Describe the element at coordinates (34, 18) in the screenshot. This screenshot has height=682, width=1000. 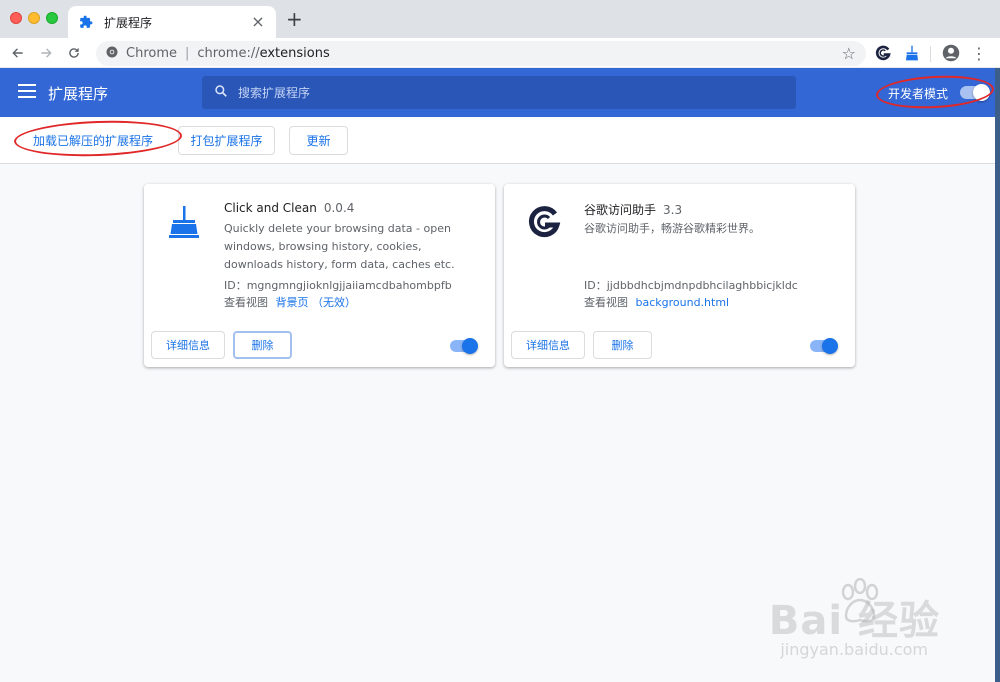
I see `minimize-window-button` at that location.